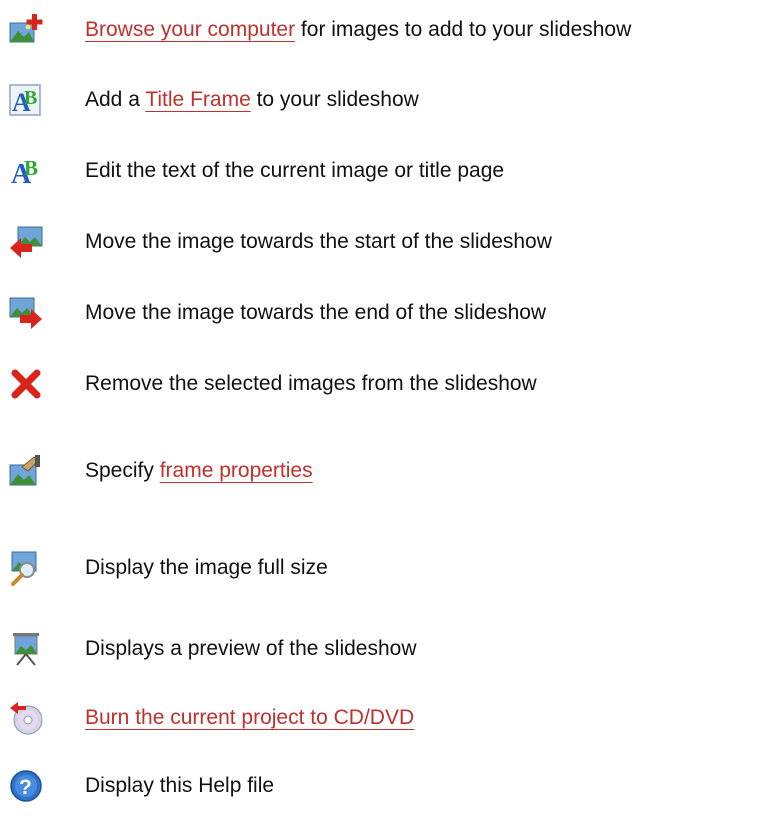 The image size is (762, 825). I want to click on help-row-frame-properties: Specify frame properties, so click(381, 471).